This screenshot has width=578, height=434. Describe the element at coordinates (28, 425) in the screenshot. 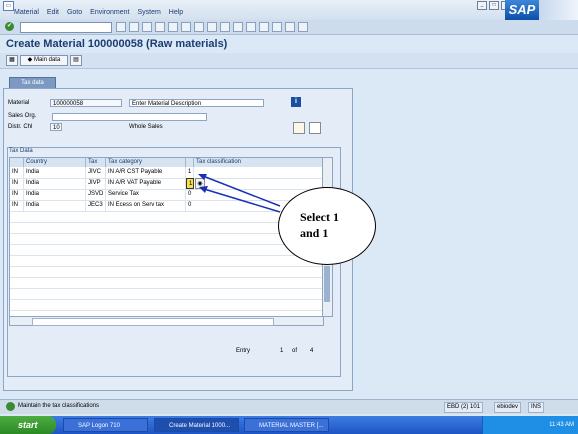

I see `start-button: start` at that location.